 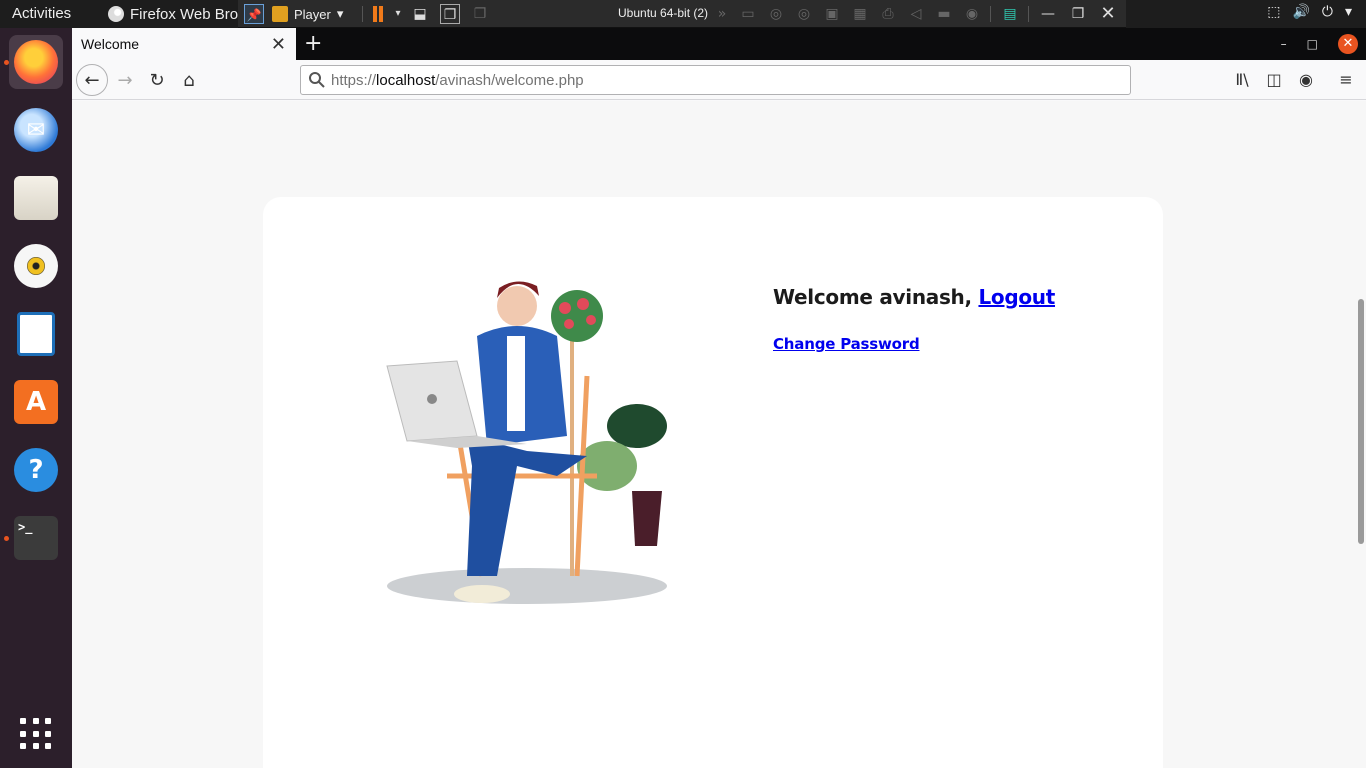 I want to click on close-icon: ✕, so click(x=1108, y=14).